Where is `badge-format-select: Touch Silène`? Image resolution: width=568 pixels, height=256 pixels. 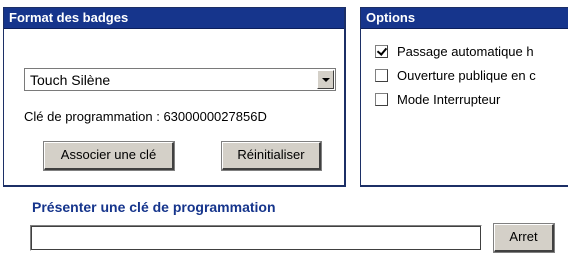
badge-format-select: Touch Silène is located at coordinates (180, 79).